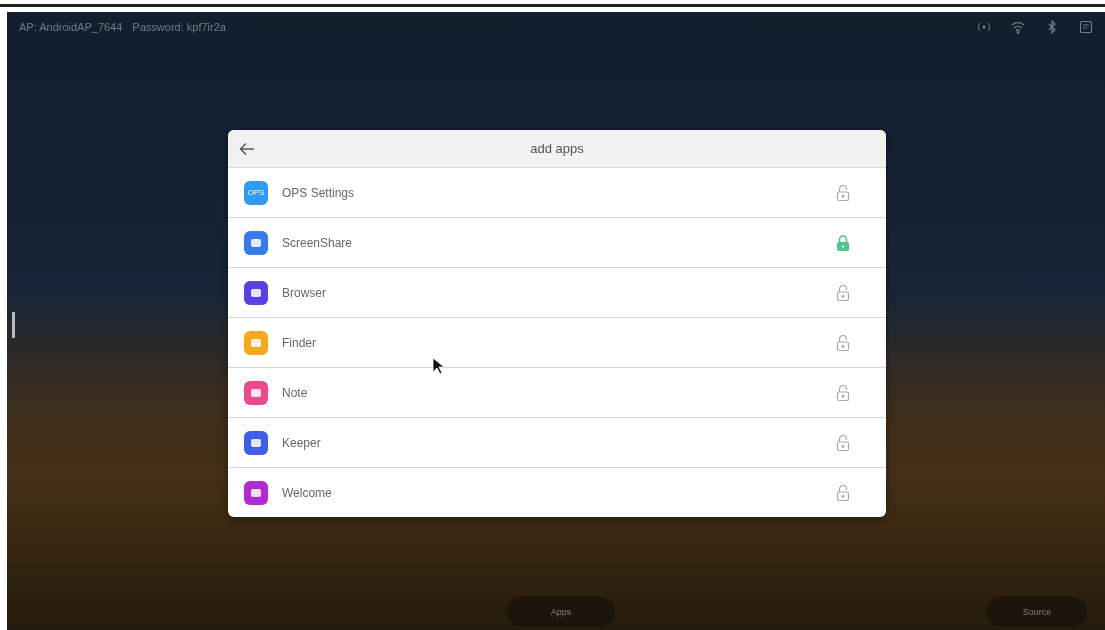  What do you see at coordinates (984, 27) in the screenshot?
I see `hotspot-icon` at bounding box center [984, 27].